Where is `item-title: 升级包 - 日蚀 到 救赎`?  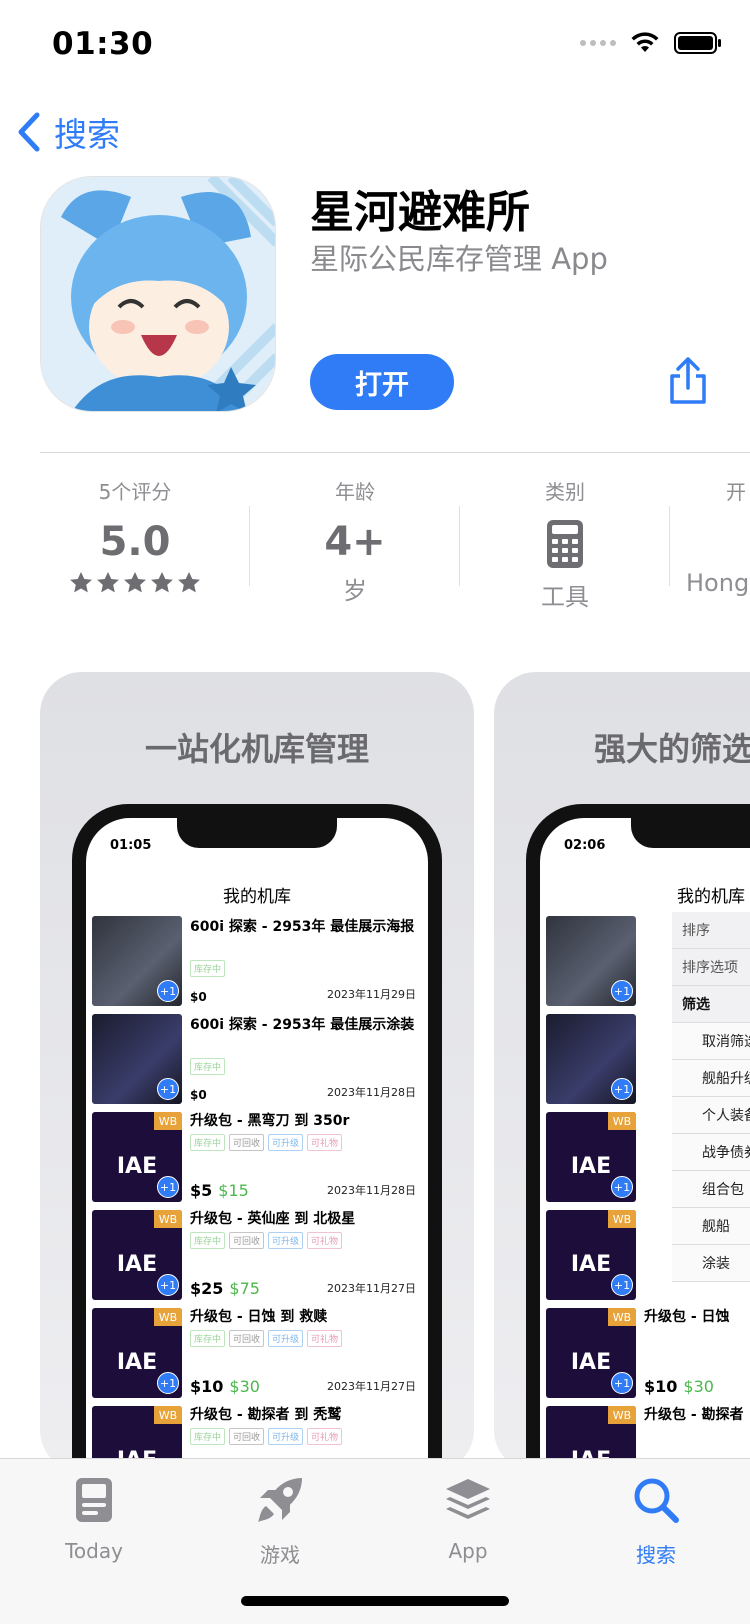 item-title: 升级包 - 日蚀 到 救赎 is located at coordinates (259, 1317).